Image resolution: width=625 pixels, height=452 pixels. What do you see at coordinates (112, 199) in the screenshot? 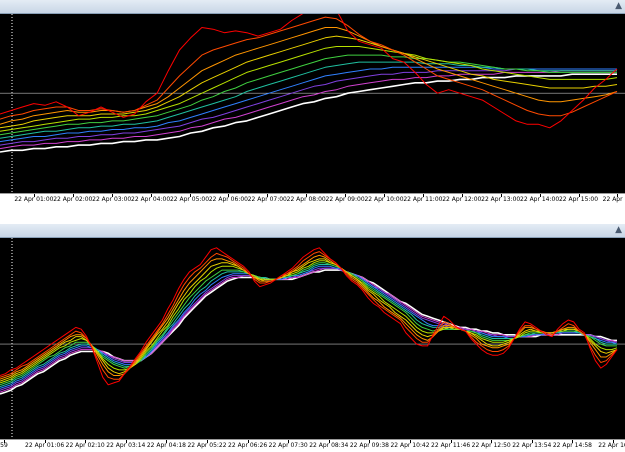
I see `x-tick-label: 22 Apr 03:00` at bounding box center [112, 199].